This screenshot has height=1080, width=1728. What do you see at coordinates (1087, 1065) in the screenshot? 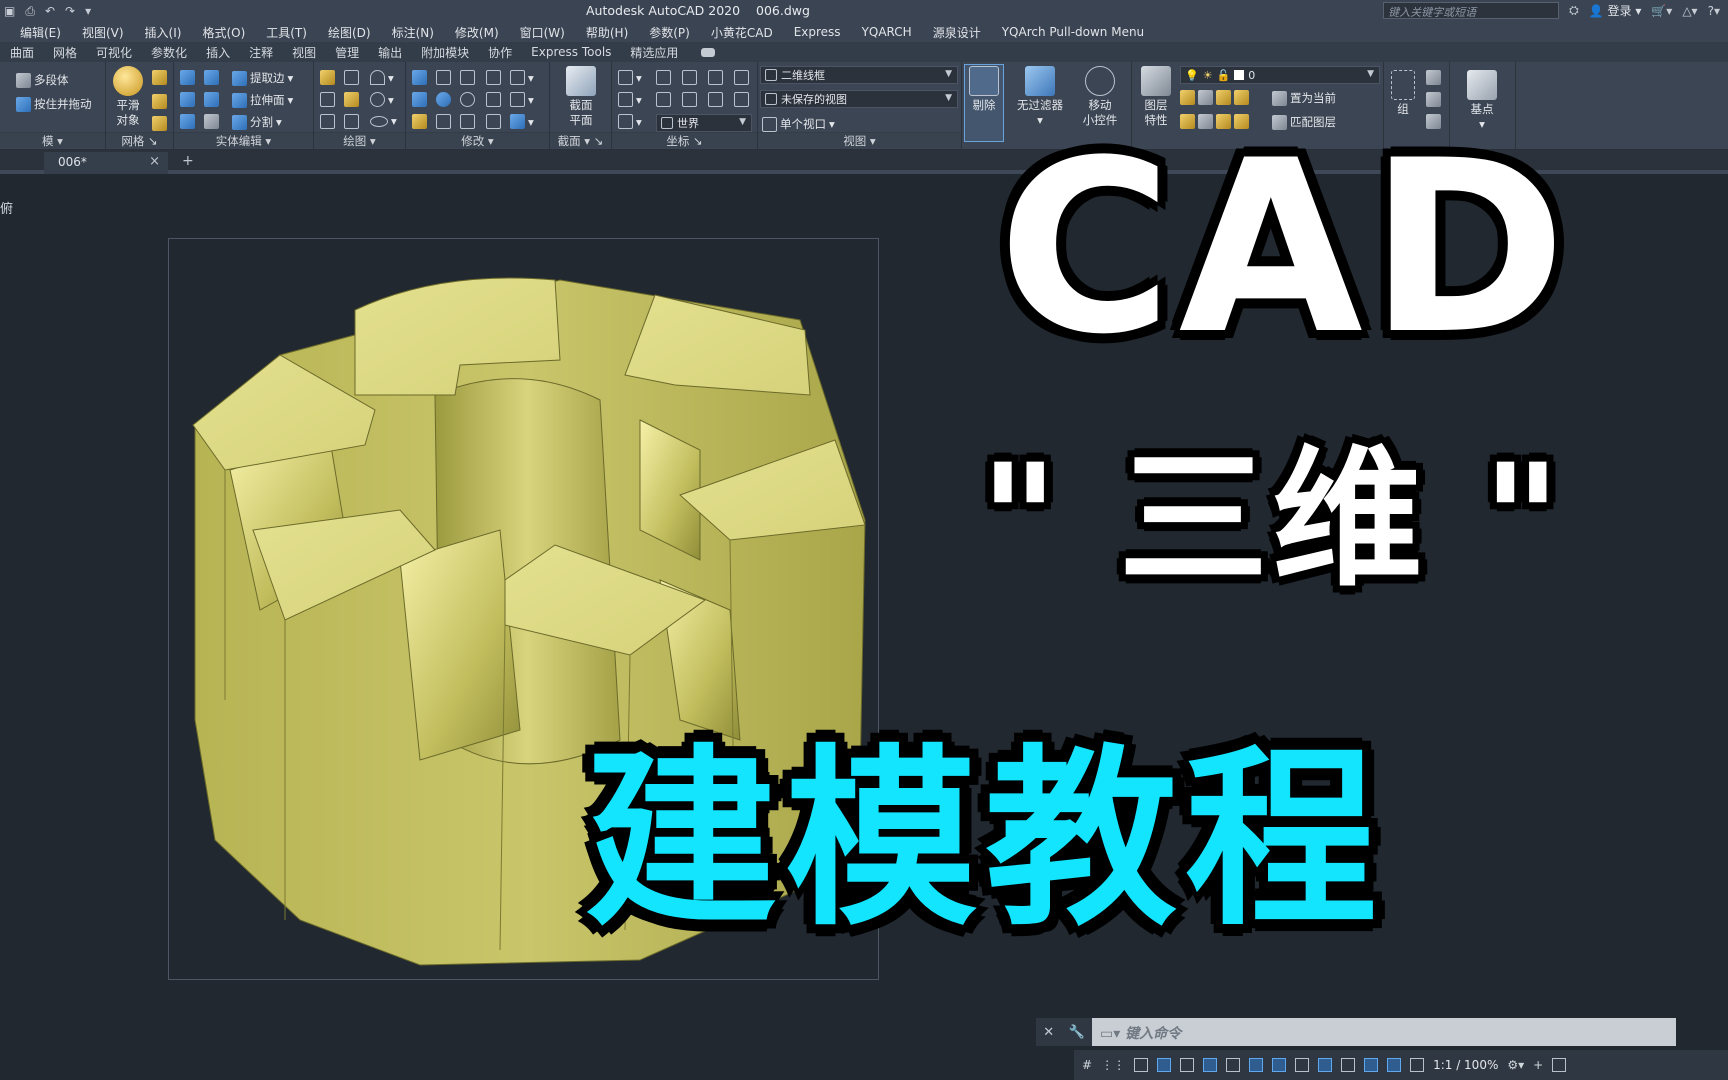
I see `grid-icon: #` at bounding box center [1087, 1065].